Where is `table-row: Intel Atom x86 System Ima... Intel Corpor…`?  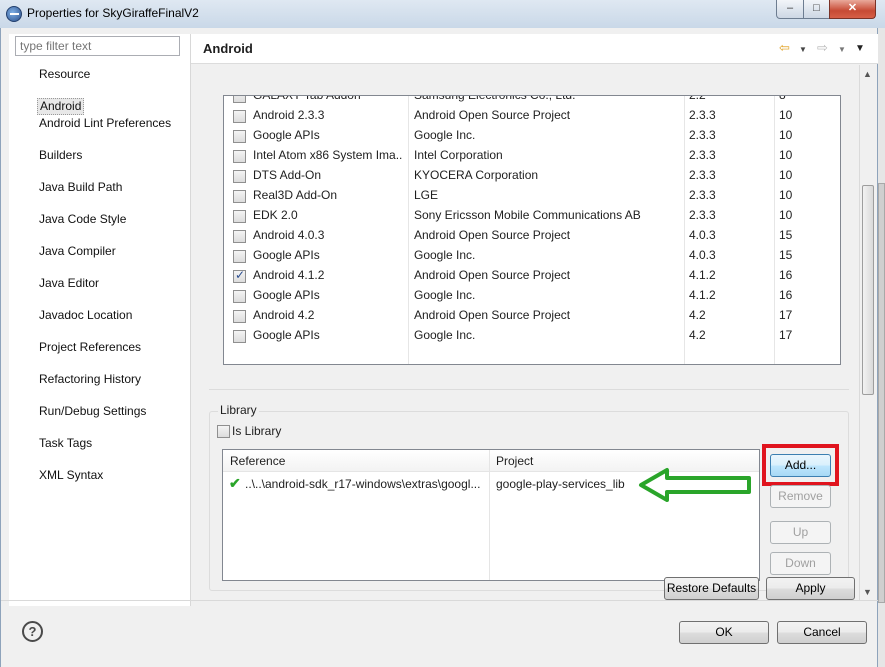 table-row: Intel Atom x86 System Ima... Intel Corpor… is located at coordinates (532, 156).